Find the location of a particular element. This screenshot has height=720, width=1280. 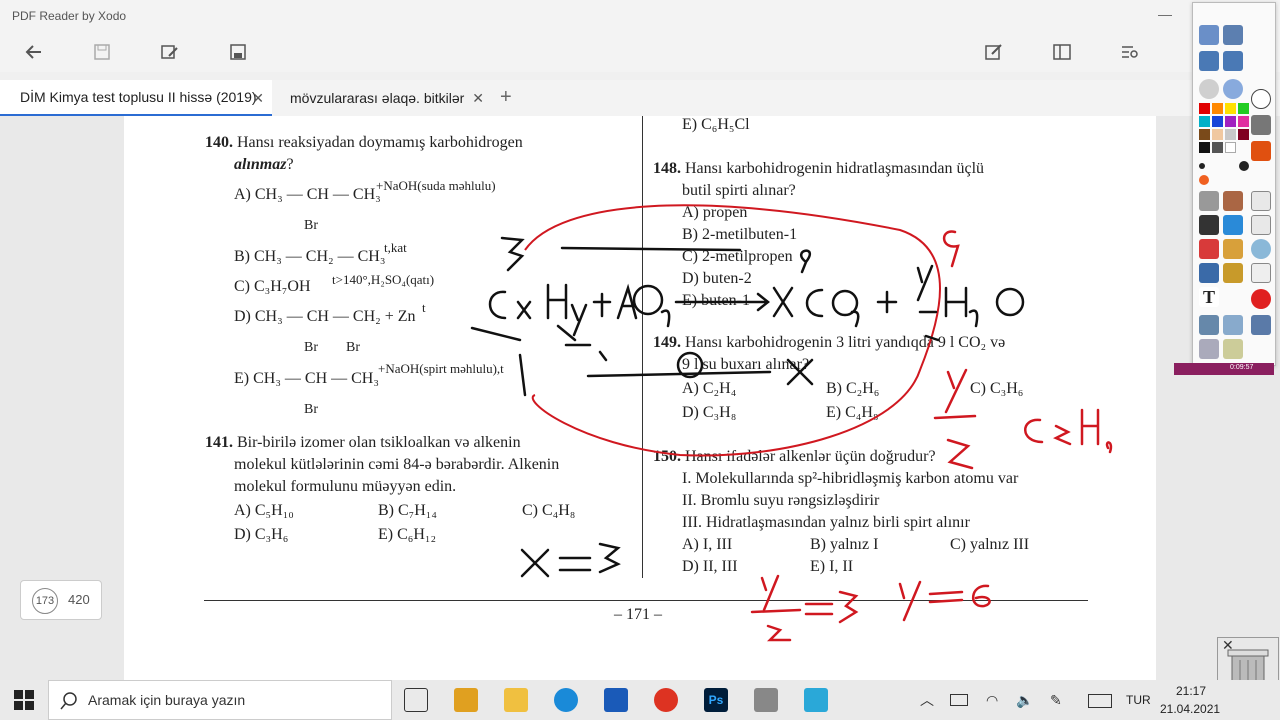

save-icon is located at coordinates (238, 52).